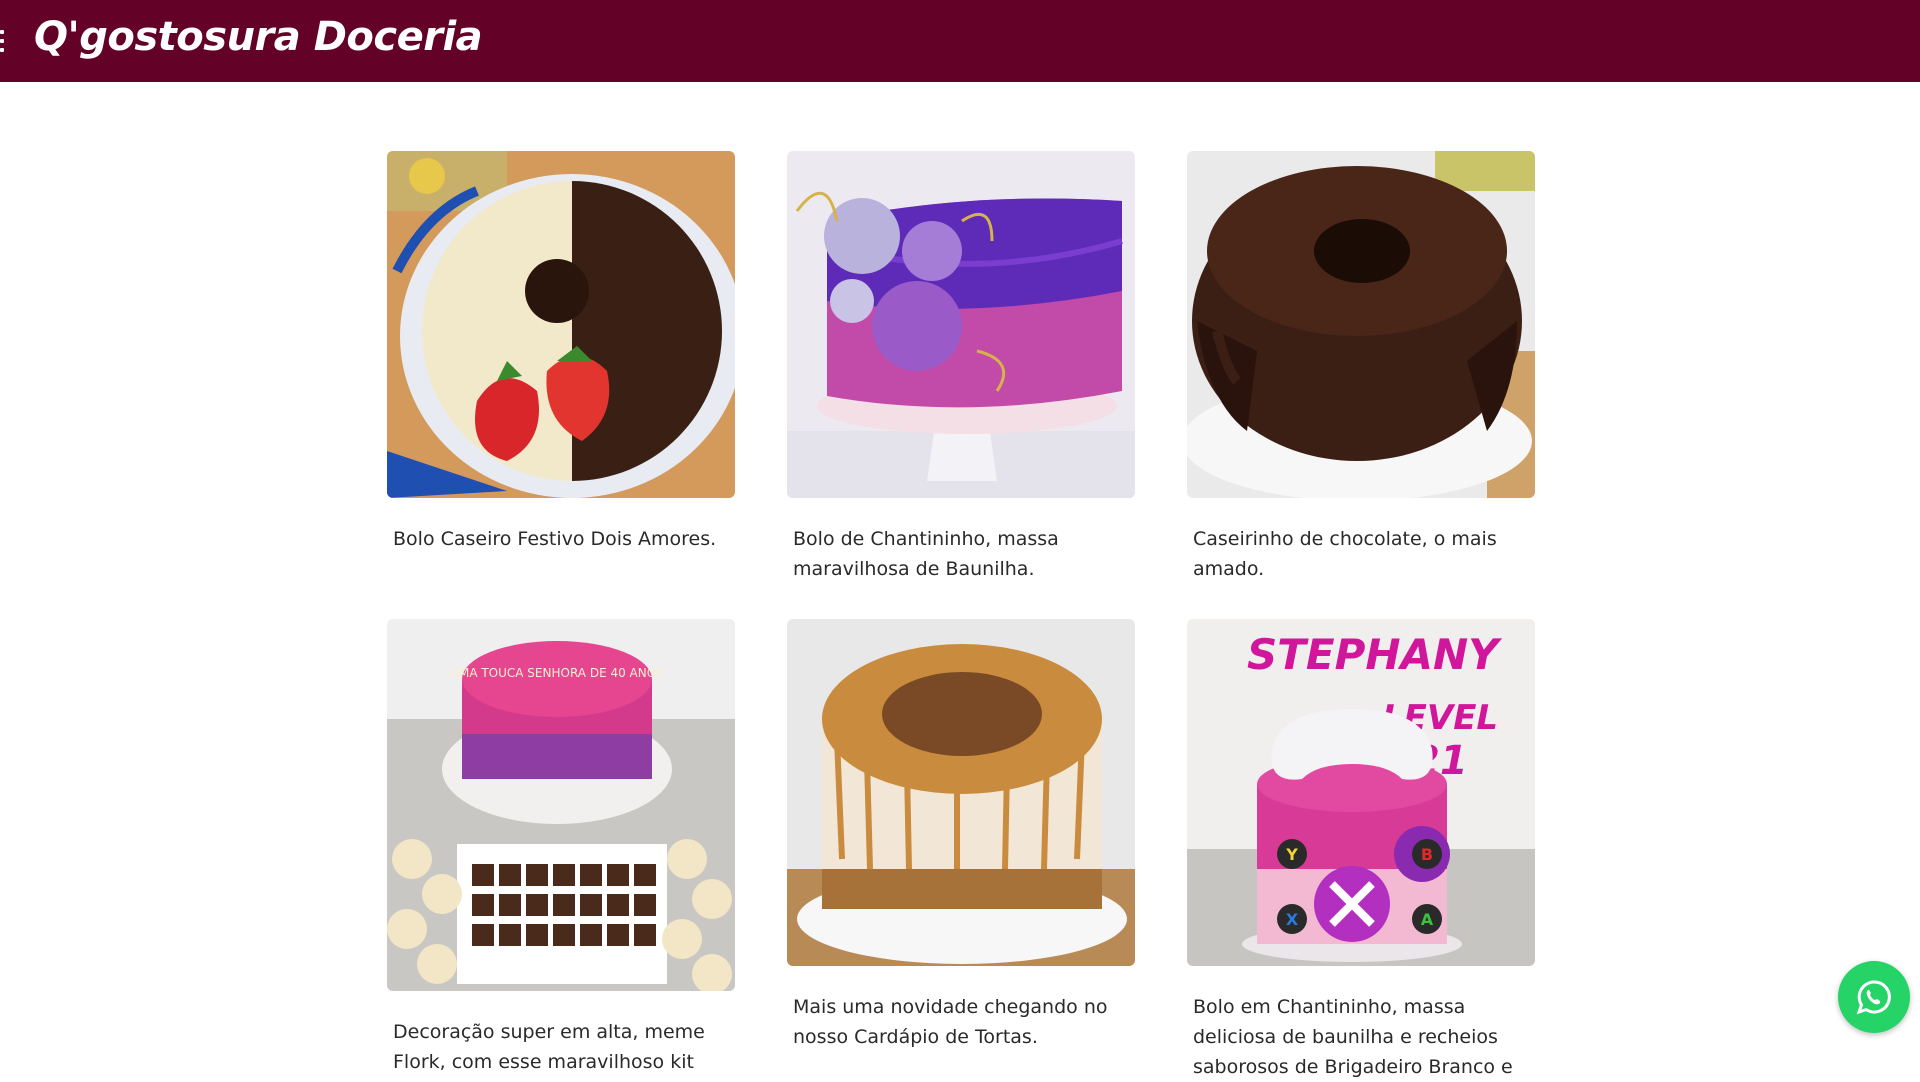  What do you see at coordinates (1292, 919) in the screenshot?
I see `cake-button-x: X` at bounding box center [1292, 919].